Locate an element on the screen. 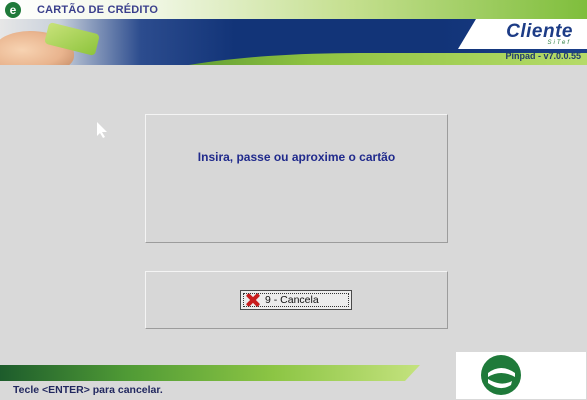 This screenshot has height=400, width=587. brand-logo: Cliente SiTef is located at coordinates (522, 34).